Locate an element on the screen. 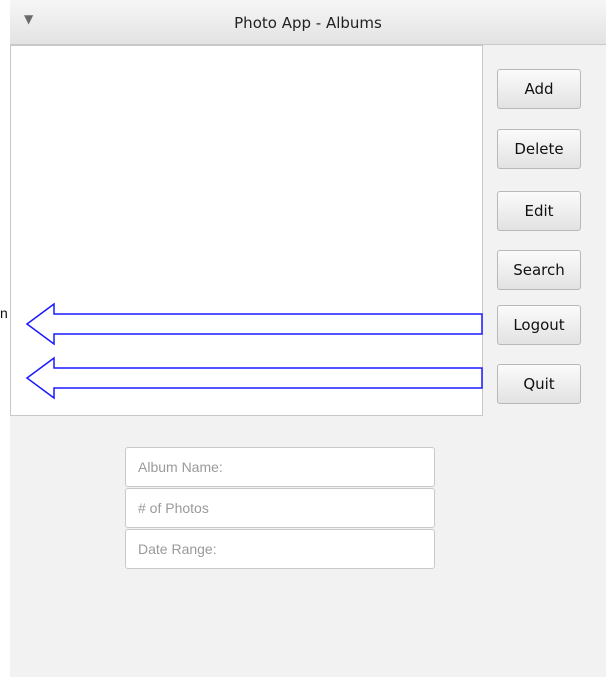 The image size is (606, 677). annotation-arrows is located at coordinates (254, 351).